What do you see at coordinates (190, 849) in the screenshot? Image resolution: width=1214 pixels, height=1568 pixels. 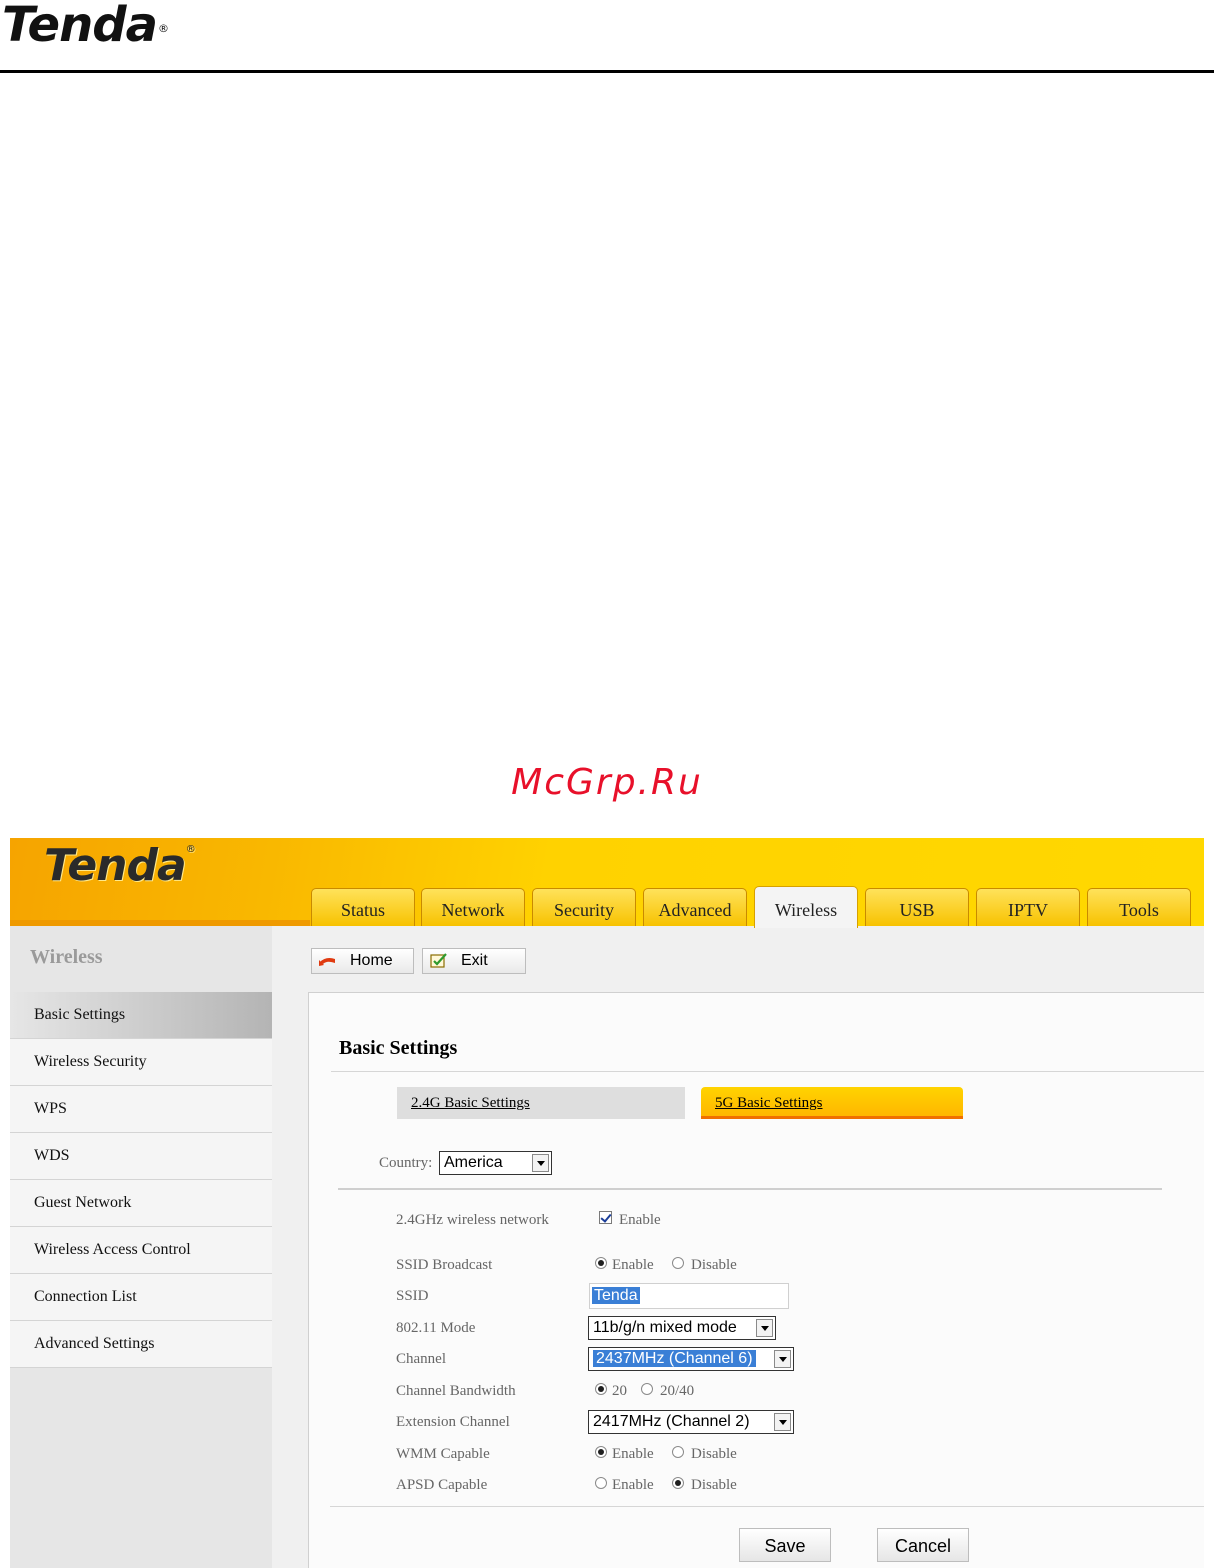 I see `router-logo-mark: ®` at bounding box center [190, 849].